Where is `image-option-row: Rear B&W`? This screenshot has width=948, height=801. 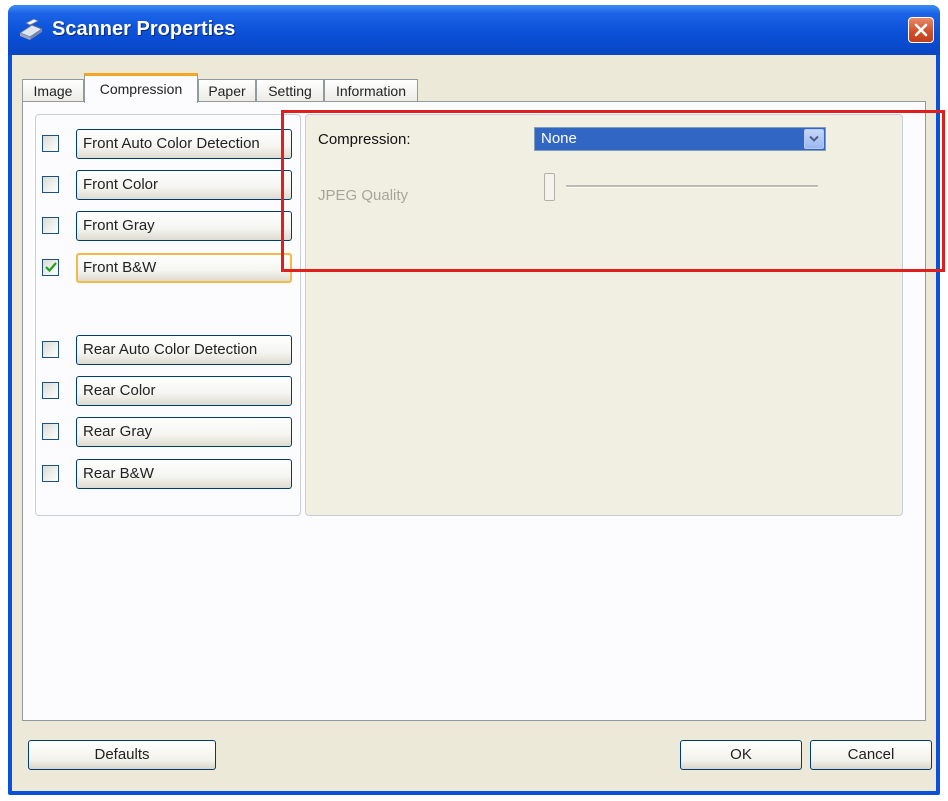 image-option-row: Rear B&W is located at coordinates (168, 474).